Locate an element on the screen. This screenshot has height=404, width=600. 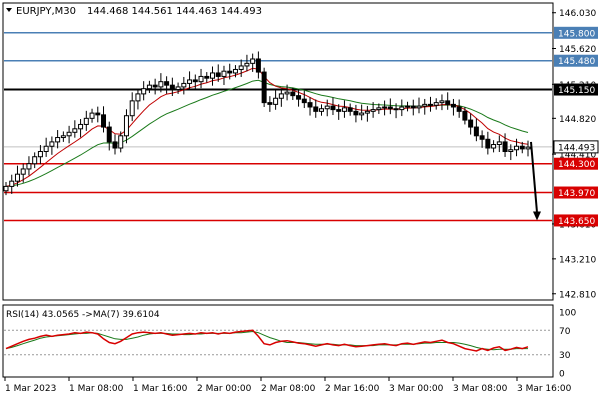
time-tick-label: 3 Mar 08:00 is located at coordinates (480, 389).